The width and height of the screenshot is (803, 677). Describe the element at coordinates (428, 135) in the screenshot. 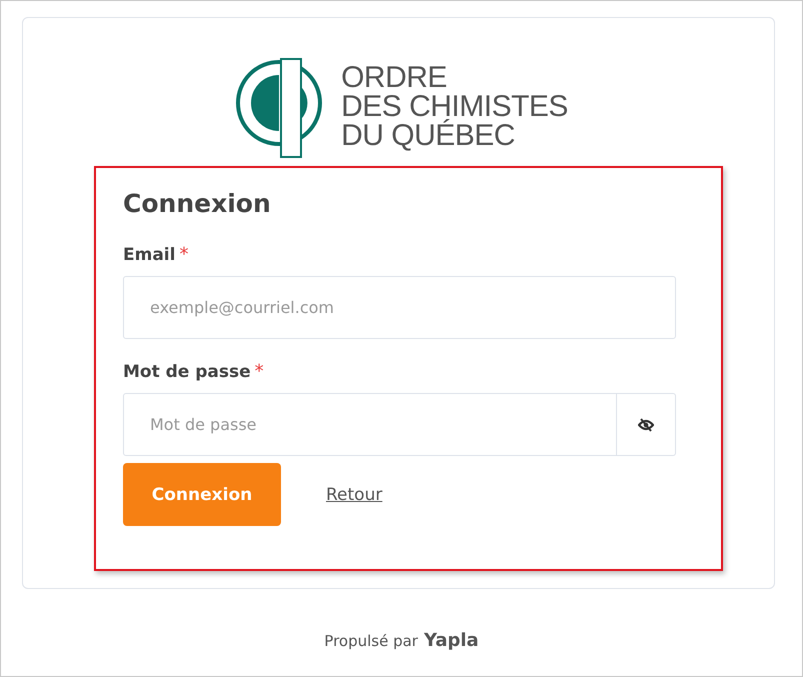

I see `logo-text: DU QUÉBEC` at that location.